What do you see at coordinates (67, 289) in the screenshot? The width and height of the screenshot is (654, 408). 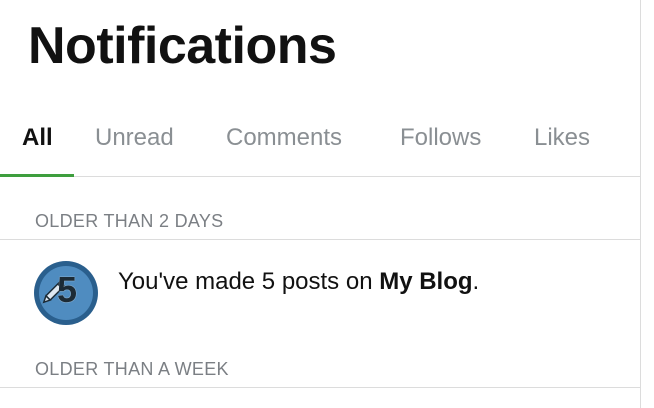 I see `badge-number: 5` at bounding box center [67, 289].